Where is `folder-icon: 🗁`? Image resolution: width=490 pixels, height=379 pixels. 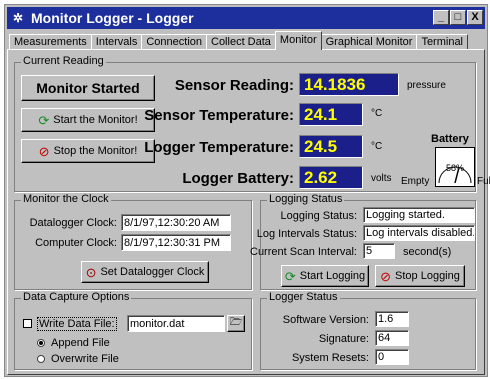
folder-icon: 🗁 is located at coordinates (236, 322).